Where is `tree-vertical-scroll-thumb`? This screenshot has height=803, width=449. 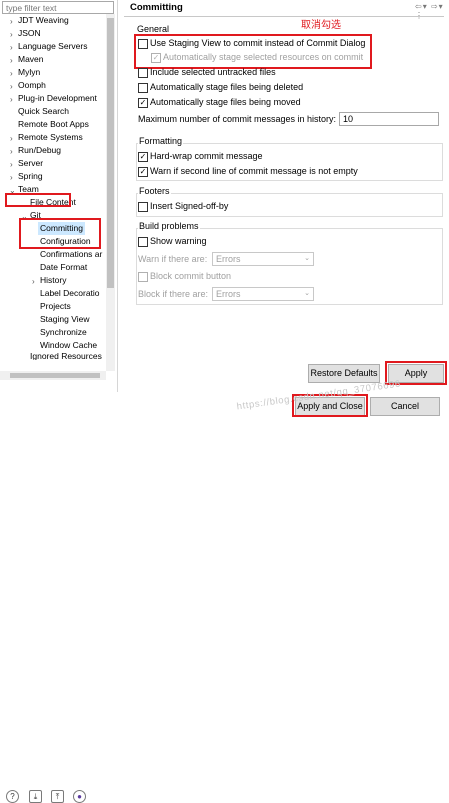
tree-vertical-scroll-thumb is located at coordinates (110, 153).